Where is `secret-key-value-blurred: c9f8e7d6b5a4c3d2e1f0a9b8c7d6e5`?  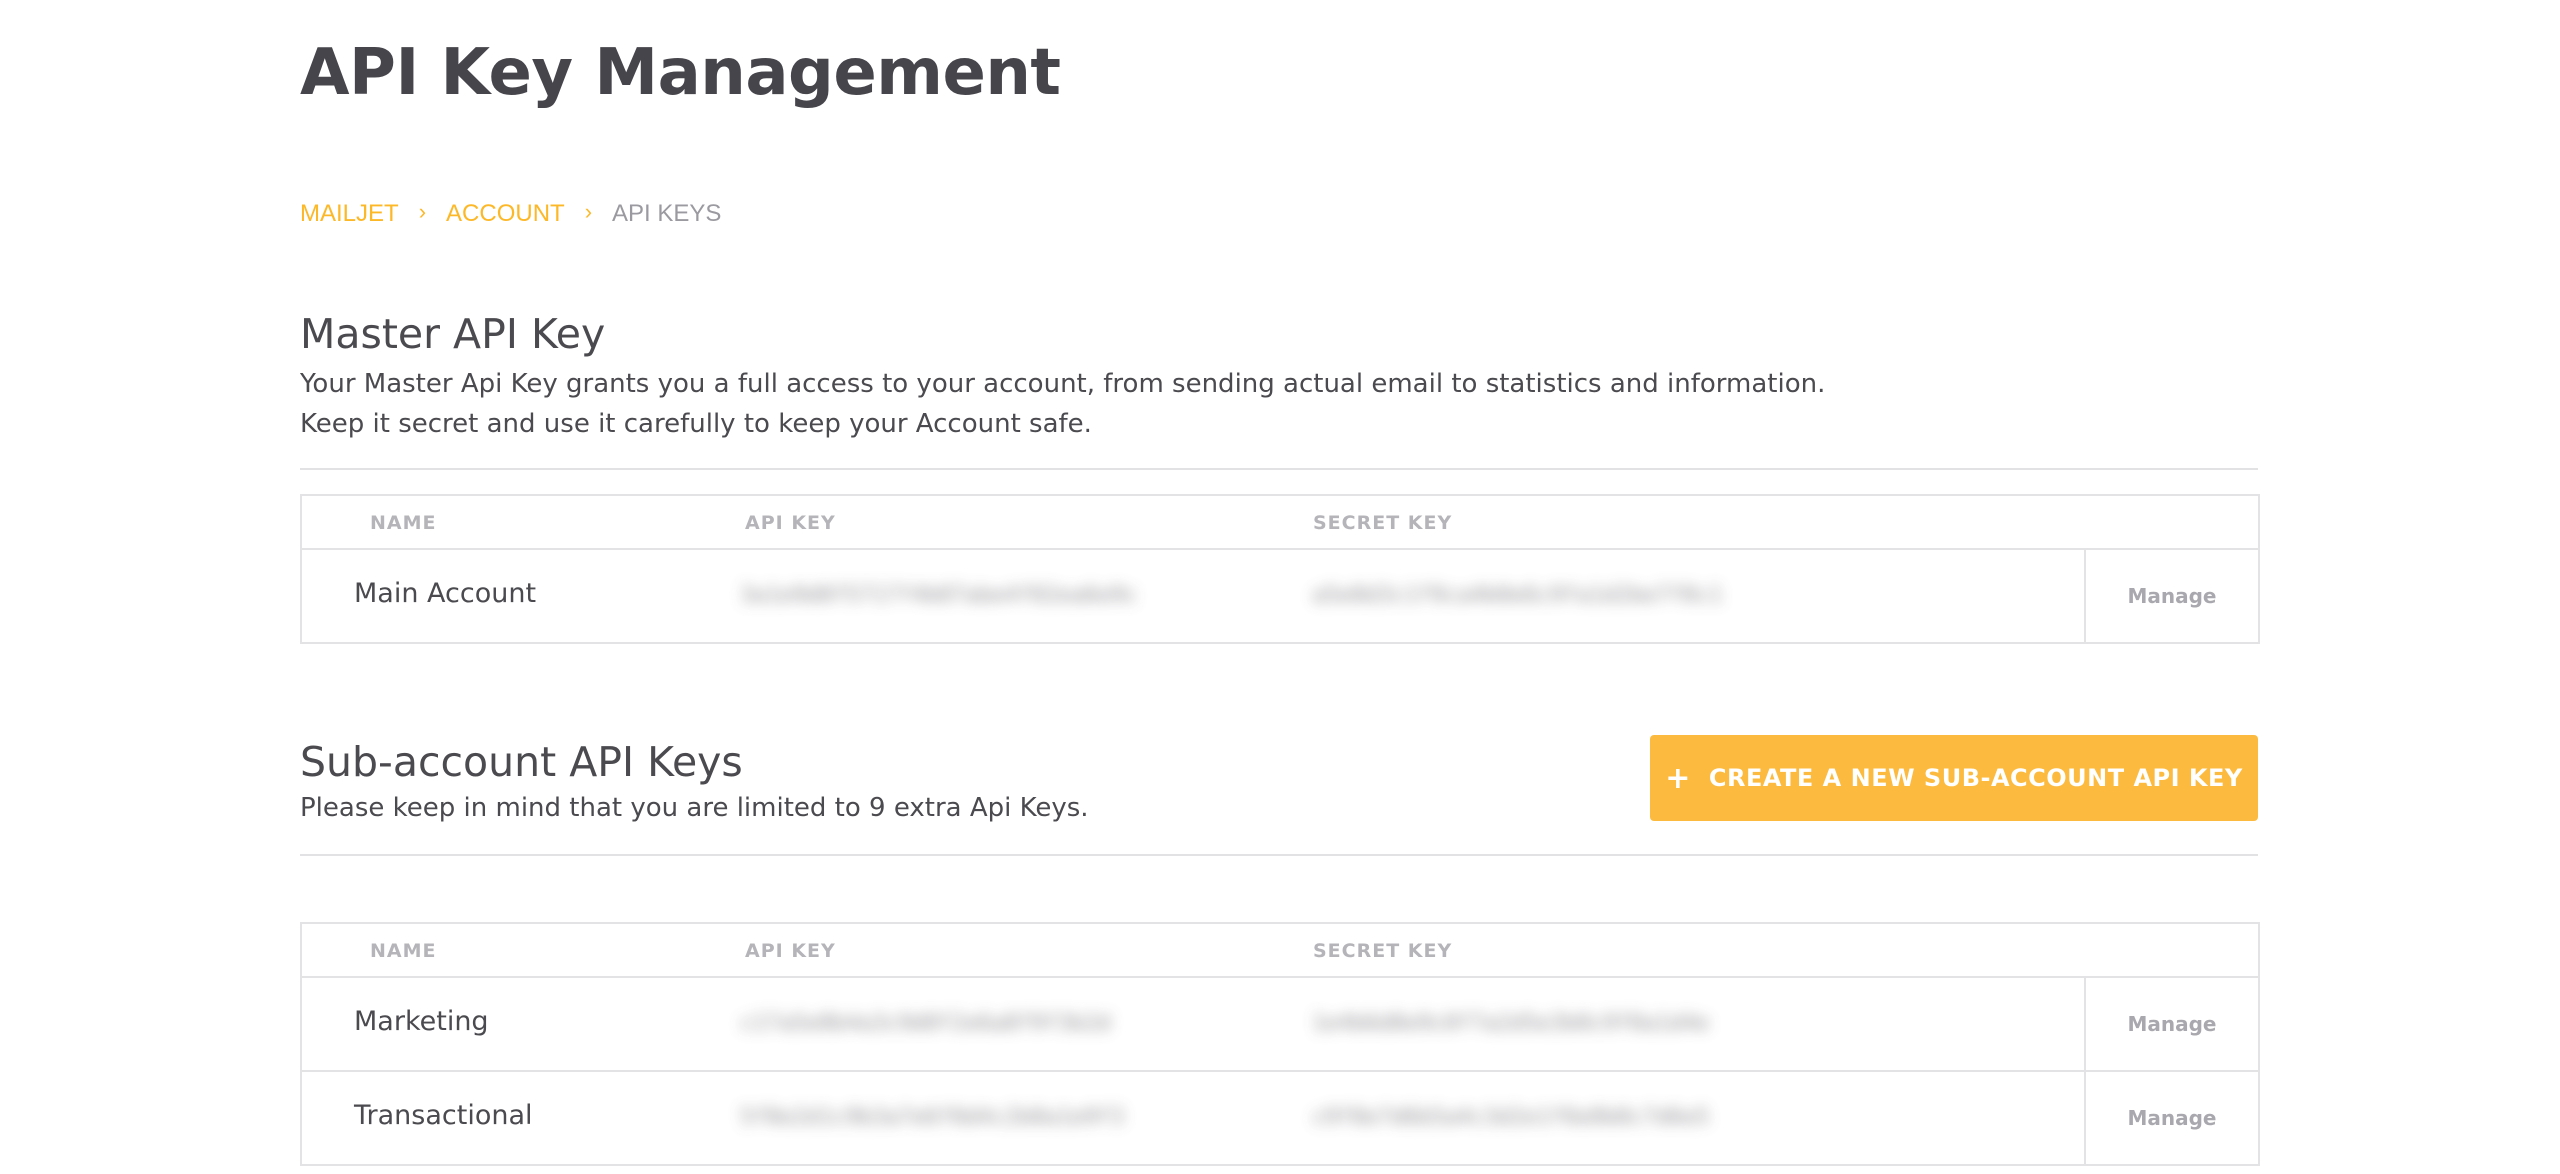
secret-key-value-blurred: c9f8e7d6b5a4c3d2e1f0a9b8c7d6e5 is located at coordinates (1511, 1117).